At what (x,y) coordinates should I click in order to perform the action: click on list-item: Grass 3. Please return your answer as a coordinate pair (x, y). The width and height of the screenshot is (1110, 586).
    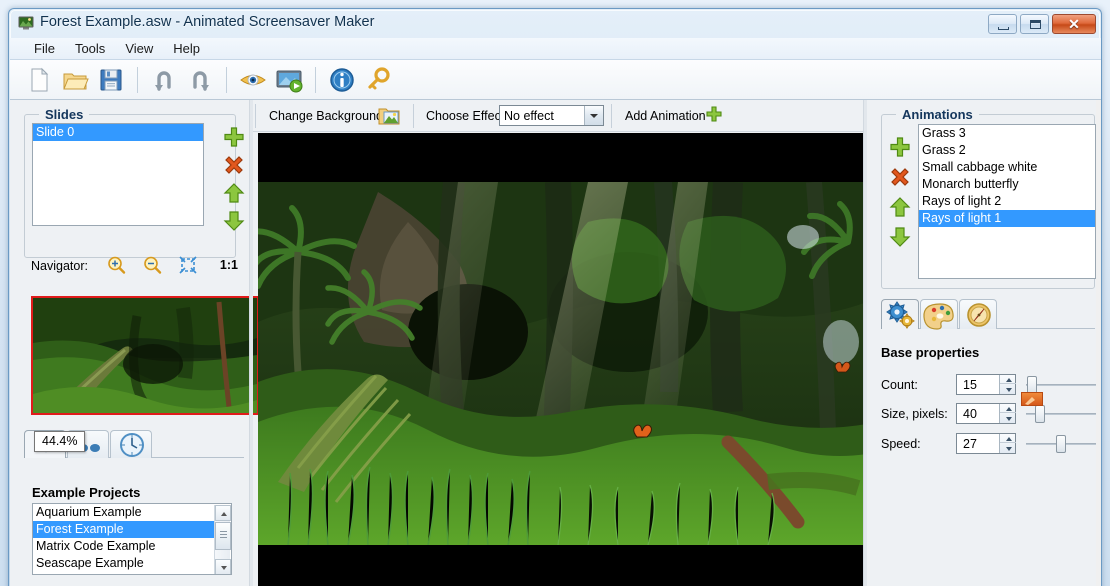
    Looking at the image, I should click on (1007, 133).